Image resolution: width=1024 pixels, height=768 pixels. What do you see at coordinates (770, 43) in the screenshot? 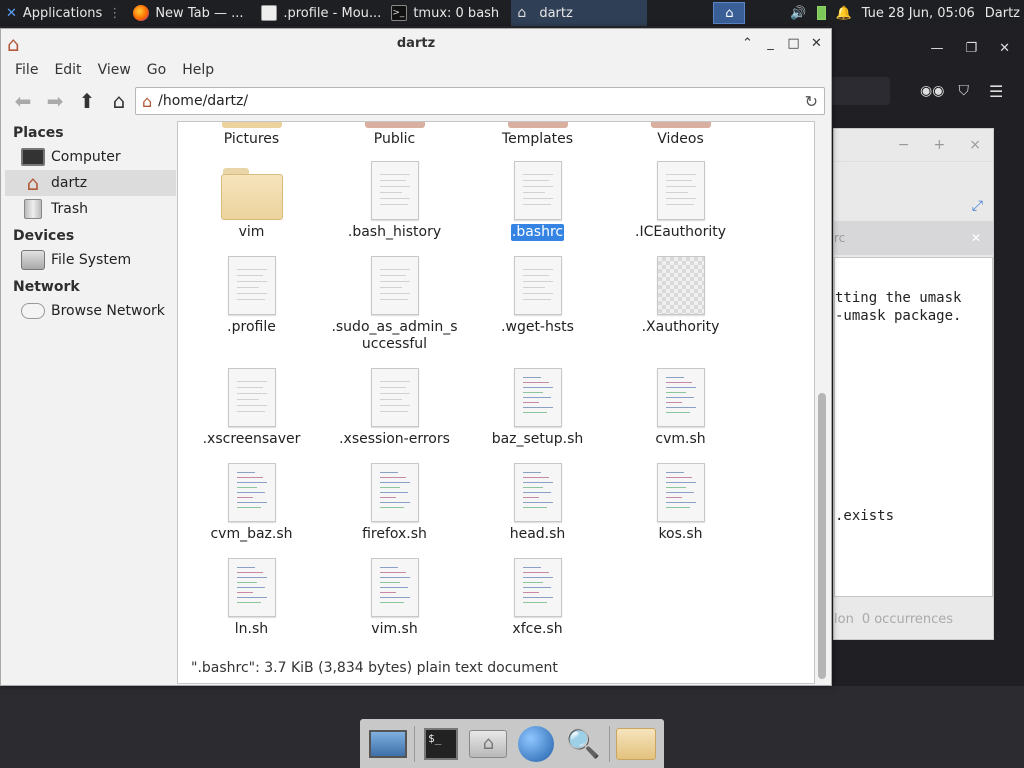
I see `minimize-icon: _` at bounding box center [770, 43].